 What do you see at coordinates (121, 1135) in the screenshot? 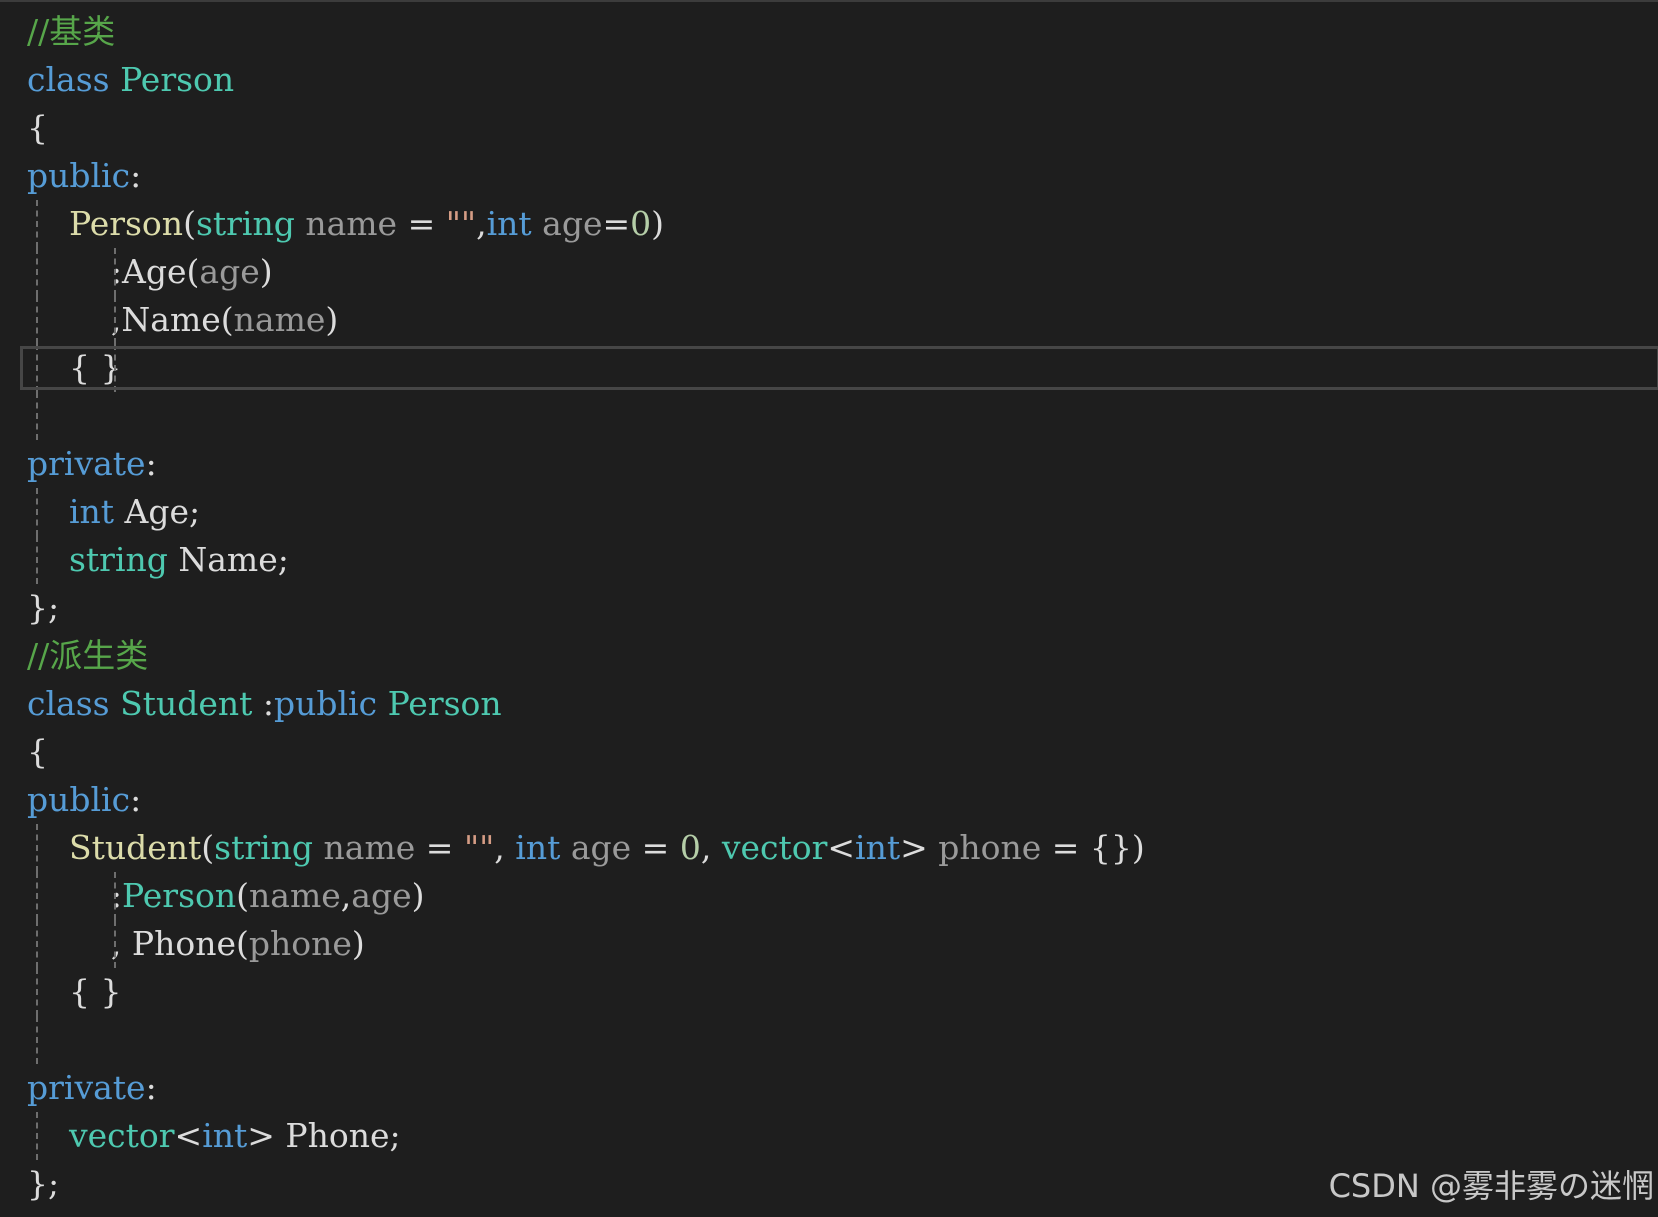
I see `code-token: vector` at bounding box center [121, 1135].